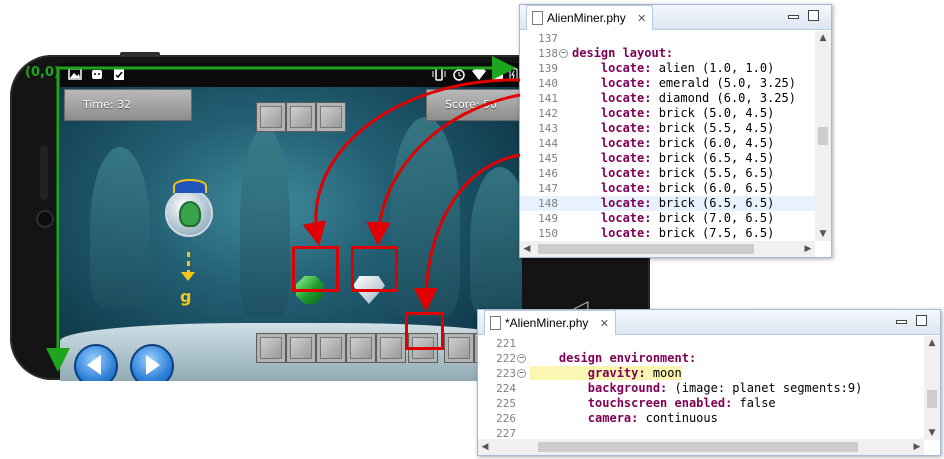 The width and height of the screenshot is (944, 459). What do you see at coordinates (667, 143) in the screenshot?
I see `code-line: 144 locate: brick (6.0, 4.5)` at bounding box center [667, 143].